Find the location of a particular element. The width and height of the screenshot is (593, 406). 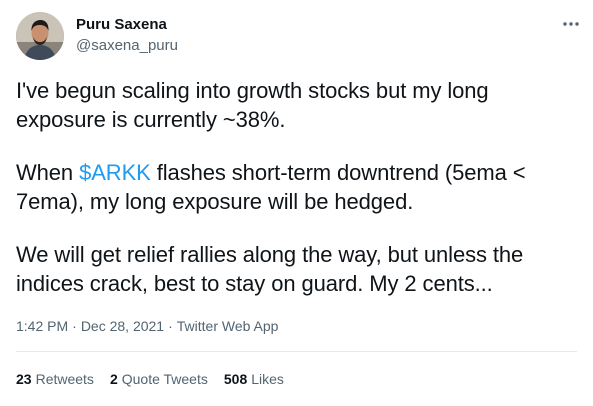

engagement-stats: 23 Retweets 2 Quote Tweets 508 Likes is located at coordinates (158, 379).